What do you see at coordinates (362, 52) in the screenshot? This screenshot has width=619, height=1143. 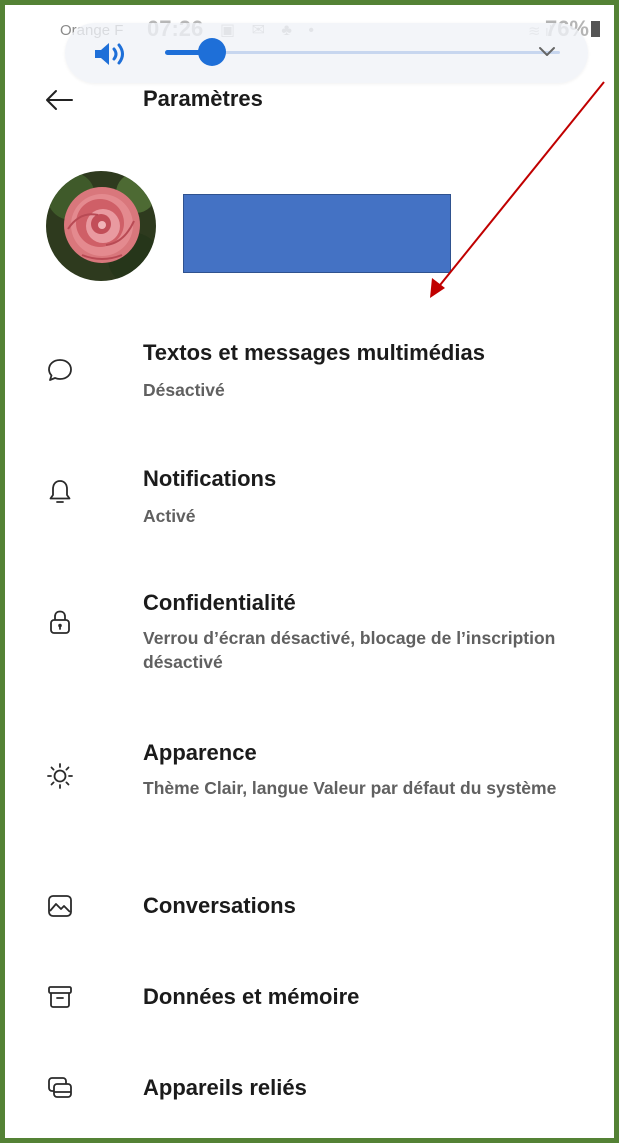 I see `volume-slider` at bounding box center [362, 52].